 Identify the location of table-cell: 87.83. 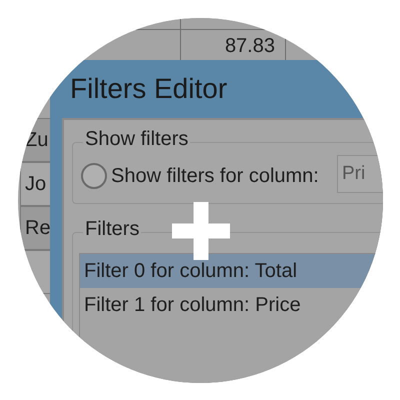
(249, 46).